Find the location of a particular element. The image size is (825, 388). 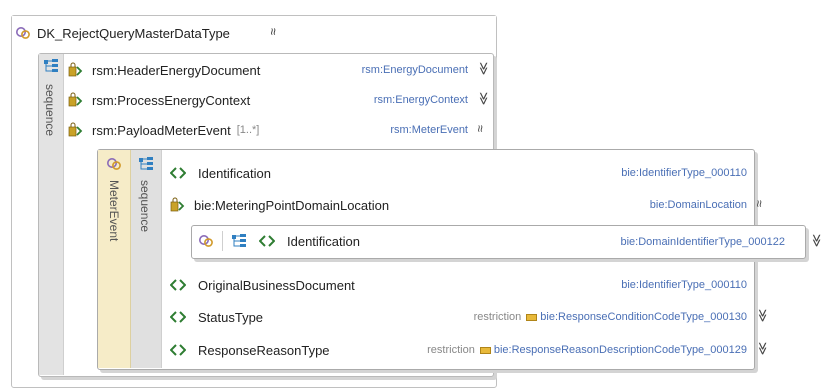

element-name: rsm:HeaderEnergyDocument is located at coordinates (176, 70).